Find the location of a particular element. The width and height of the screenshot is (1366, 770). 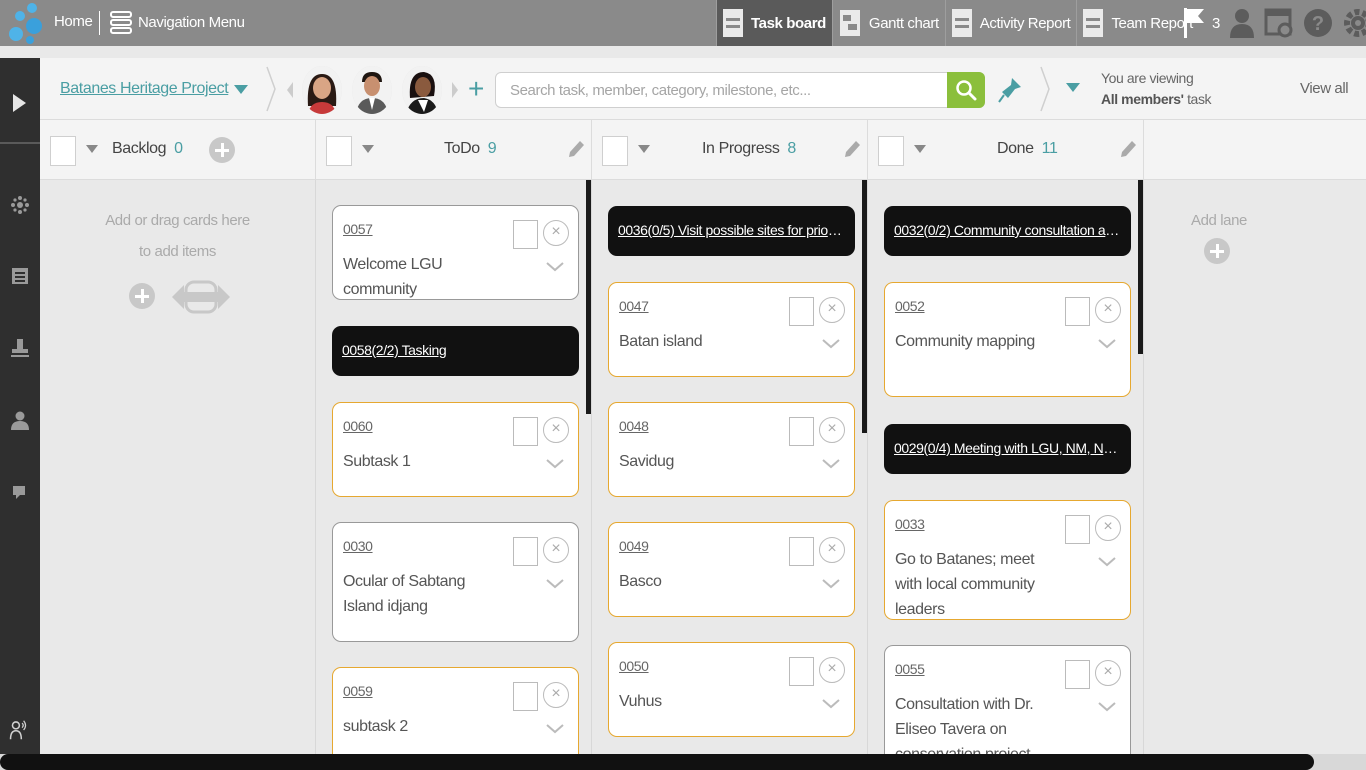

tab-gantt-chart: Gantt chart is located at coordinates (888, 23).